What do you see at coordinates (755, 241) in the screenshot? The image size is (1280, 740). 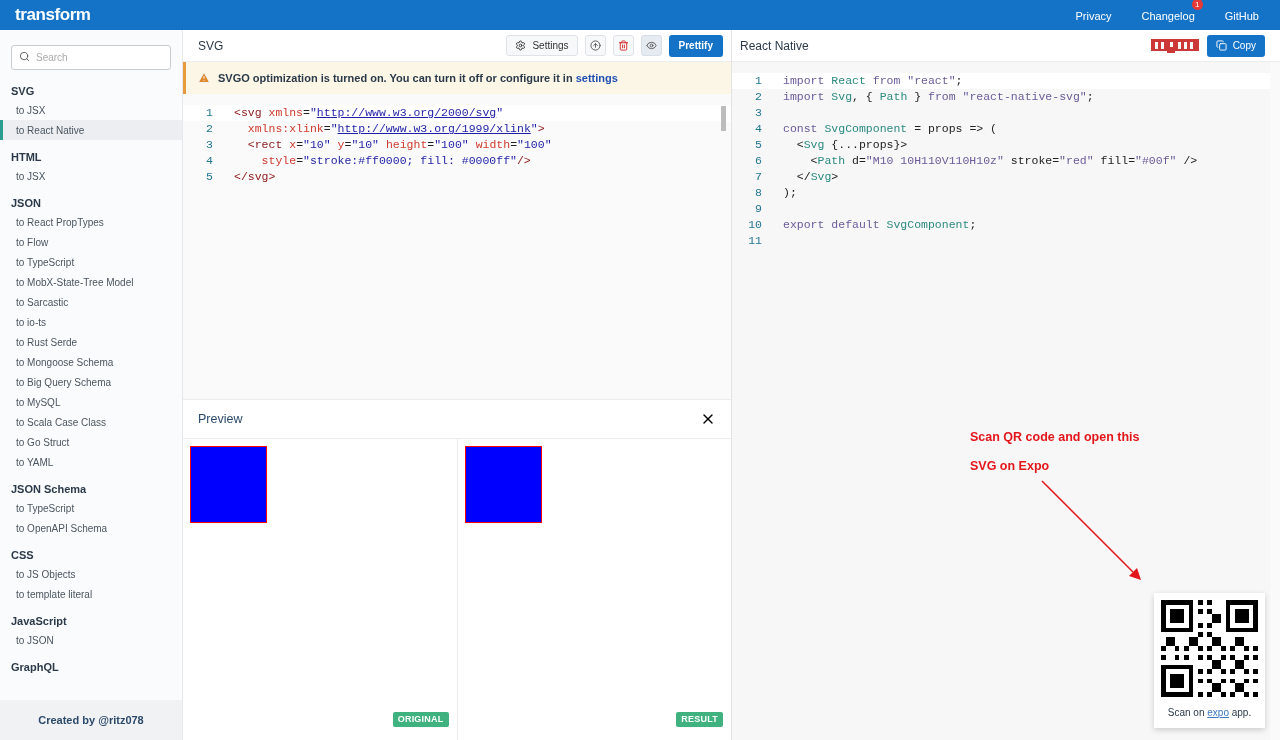 I see `line-number: 11` at bounding box center [755, 241].